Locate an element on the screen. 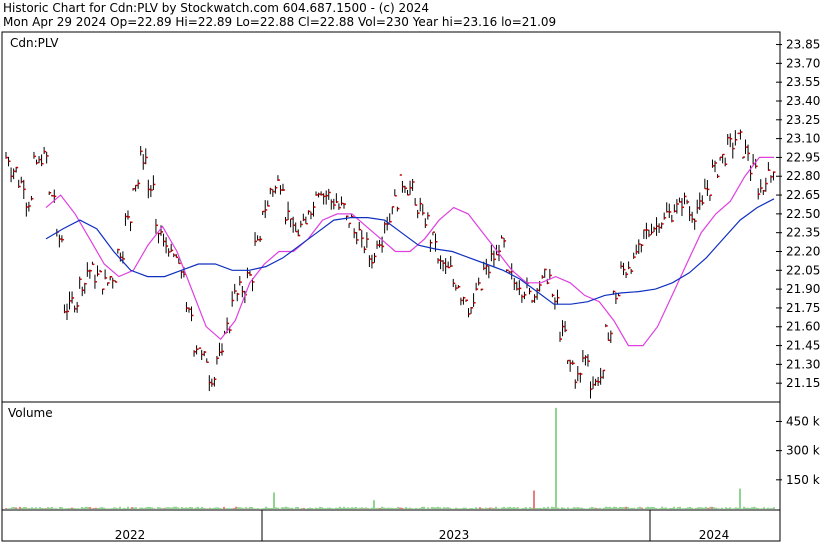  price-tick-label: 23.10 is located at coordinates (803, 139).